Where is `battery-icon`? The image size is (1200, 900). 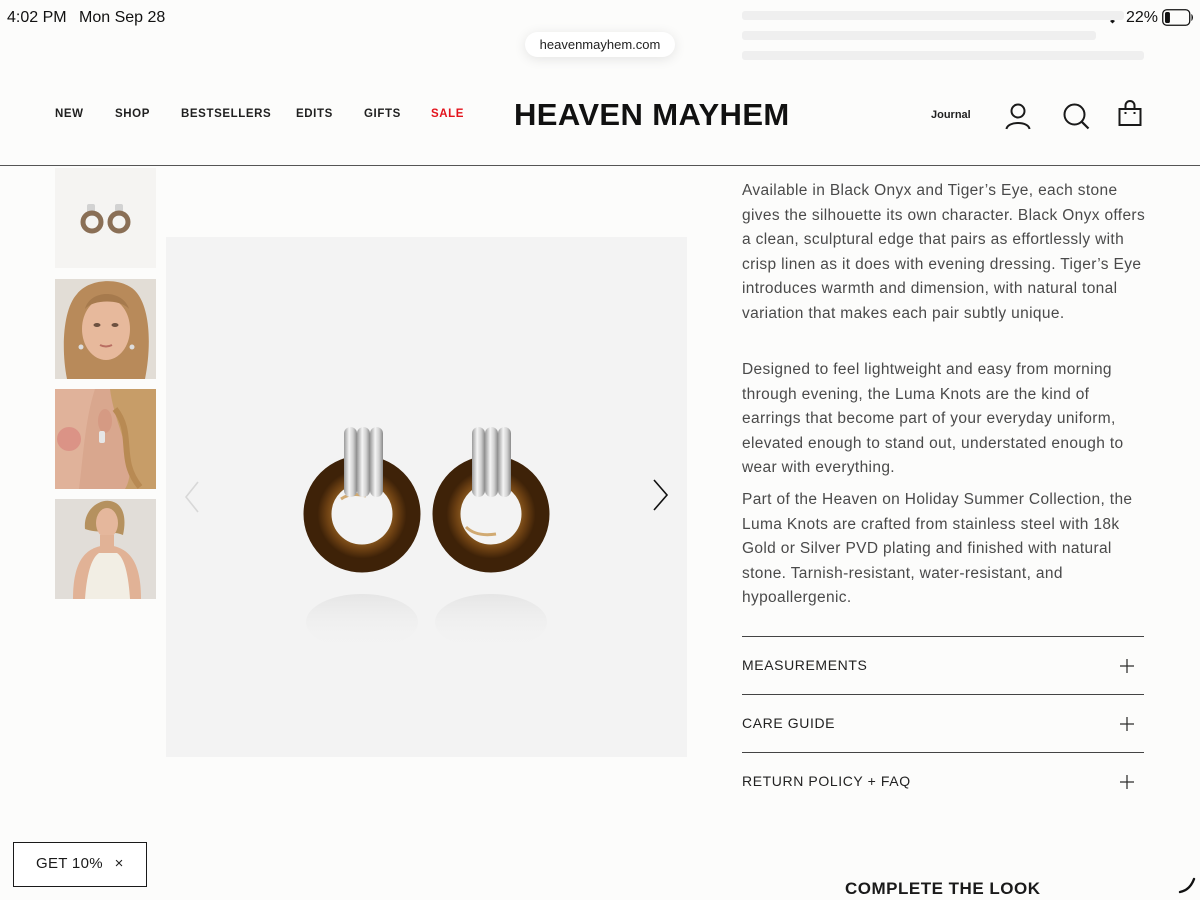 battery-icon is located at coordinates (1177, 17).